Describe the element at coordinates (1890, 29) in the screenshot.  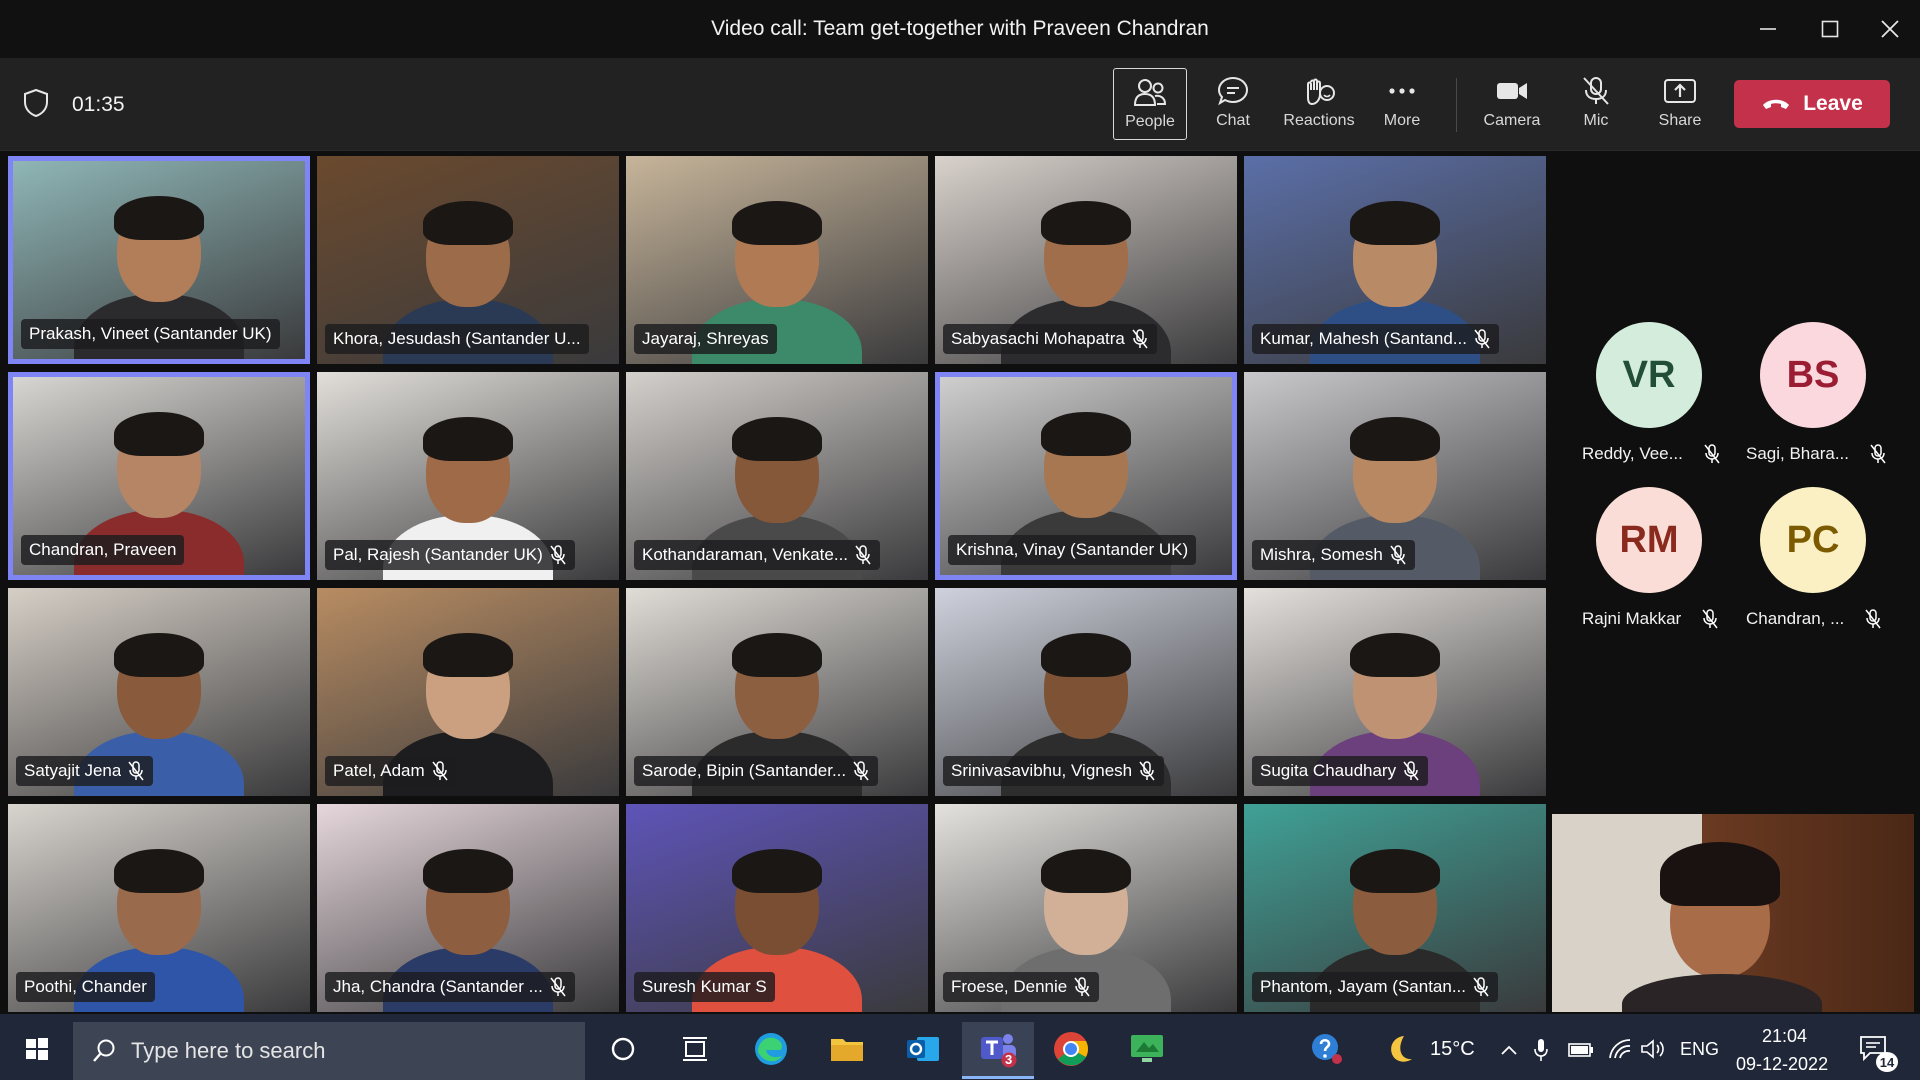
I see `close-button` at that location.